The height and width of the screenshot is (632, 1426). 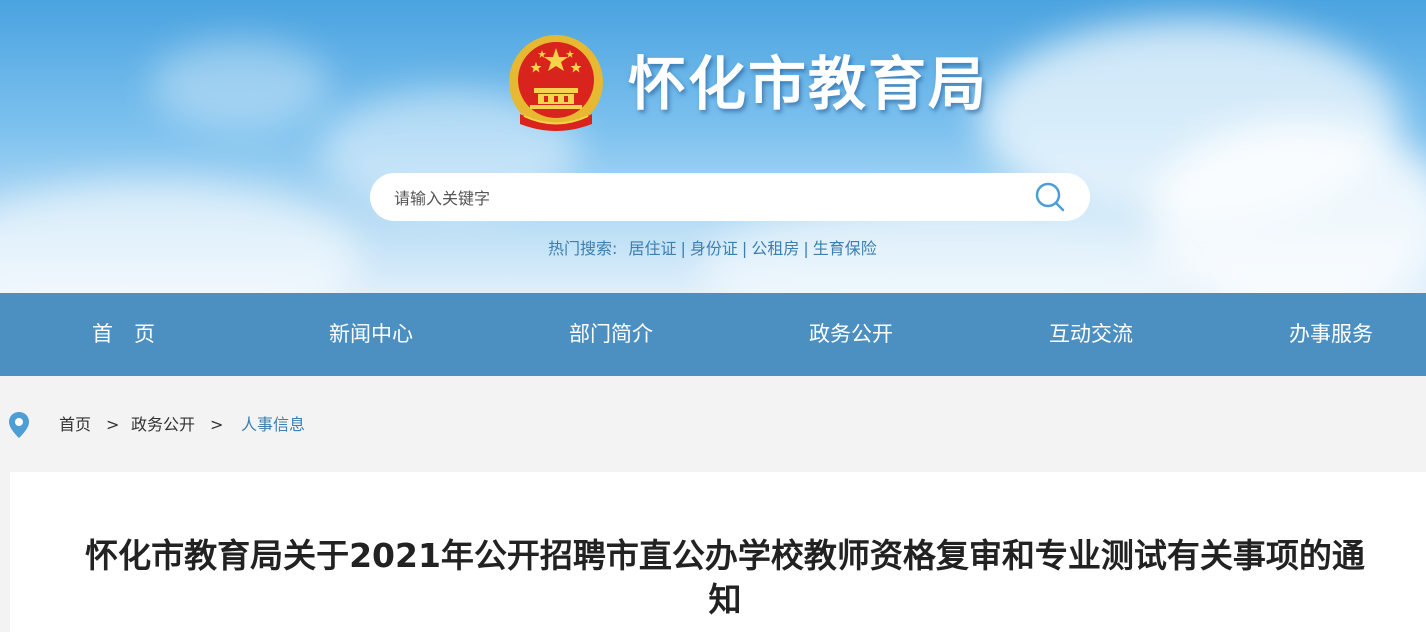 I want to click on nav-item-services: 办事服务, so click(x=1331, y=334).